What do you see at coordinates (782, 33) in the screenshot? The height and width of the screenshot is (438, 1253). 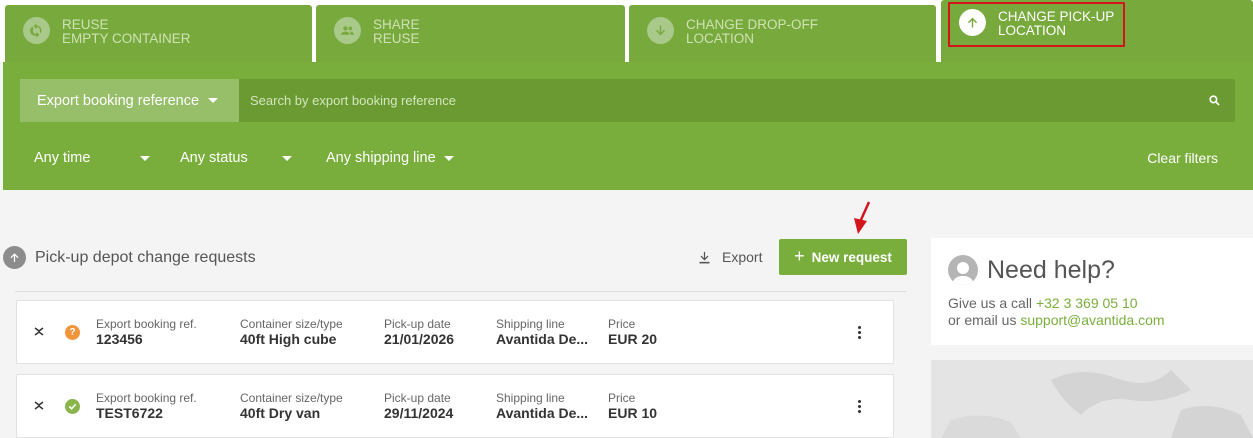 I see `tab-change-drop-off-location: CHANGE DROP-OFF LOCATION` at bounding box center [782, 33].